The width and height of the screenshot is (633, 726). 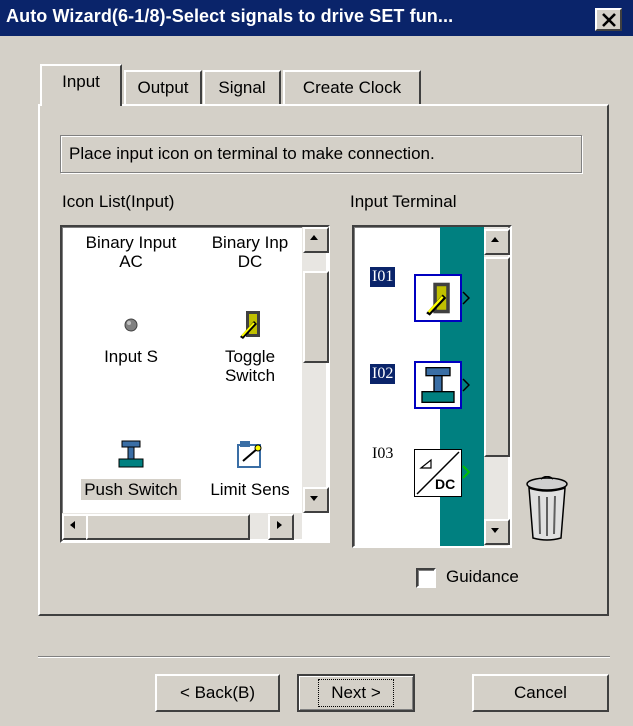 I want to click on cancel-button-label: Cancel, so click(x=540, y=692).